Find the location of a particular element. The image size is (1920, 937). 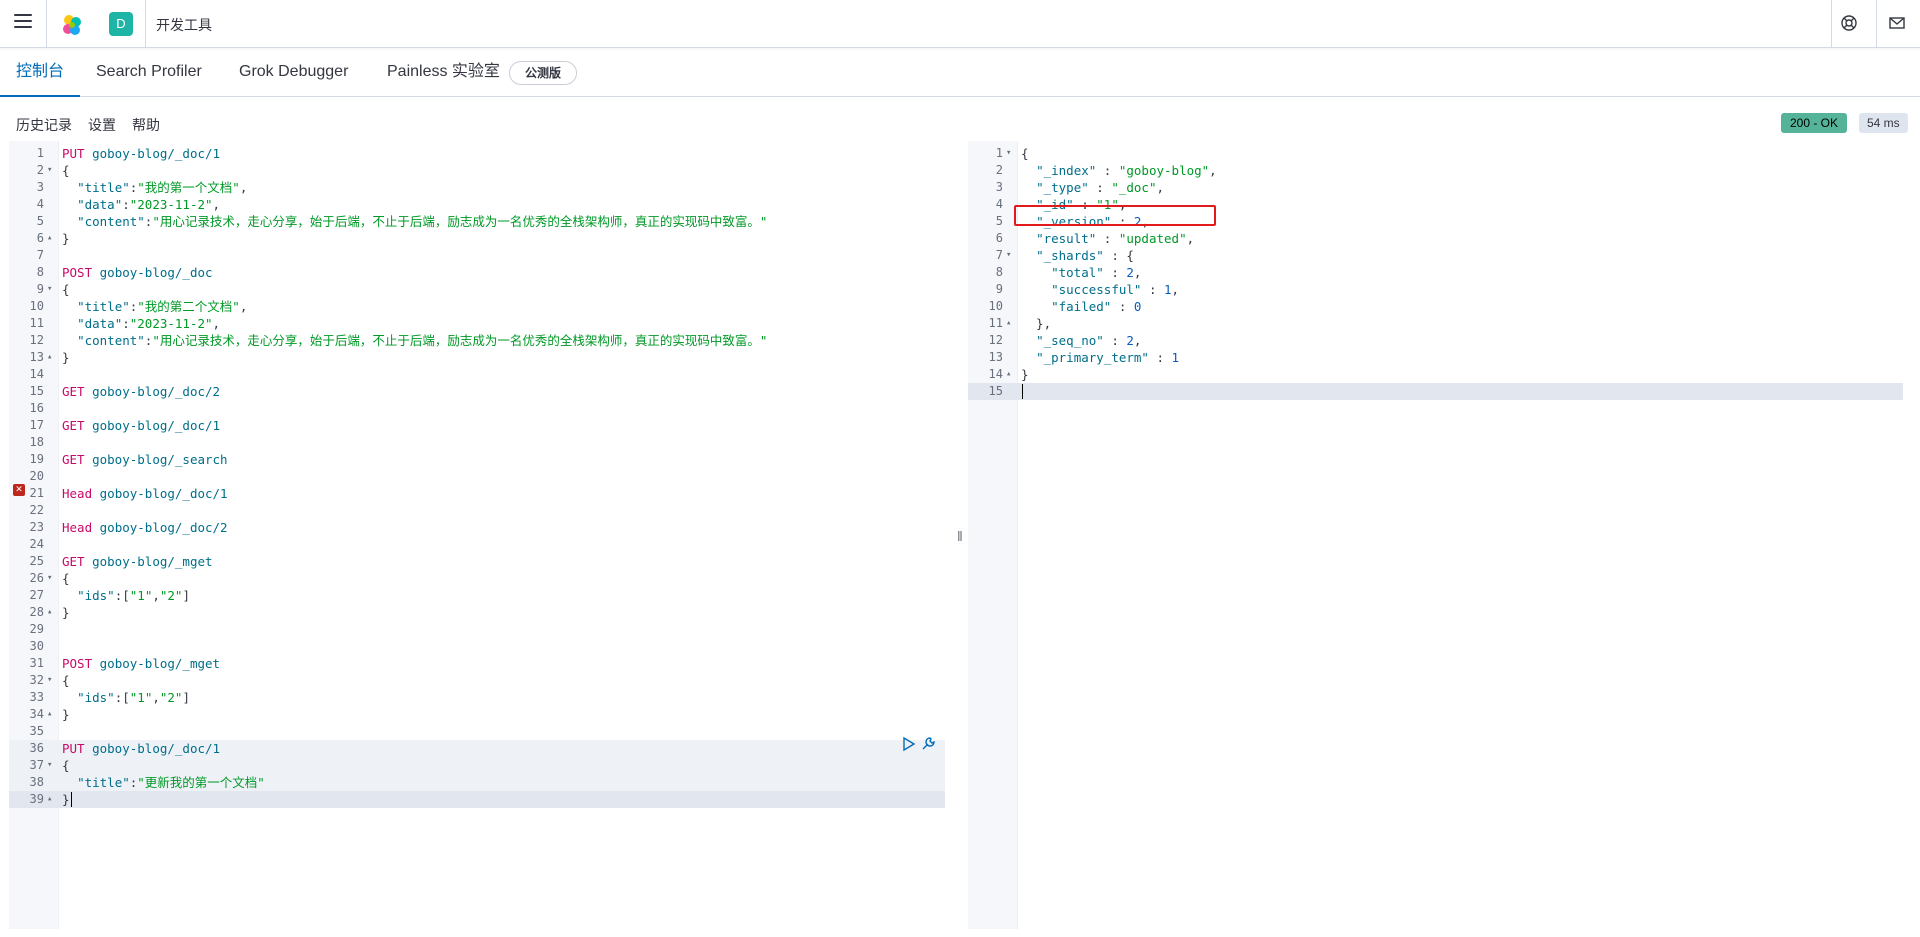

code-token: "result" is located at coordinates (1066, 238).